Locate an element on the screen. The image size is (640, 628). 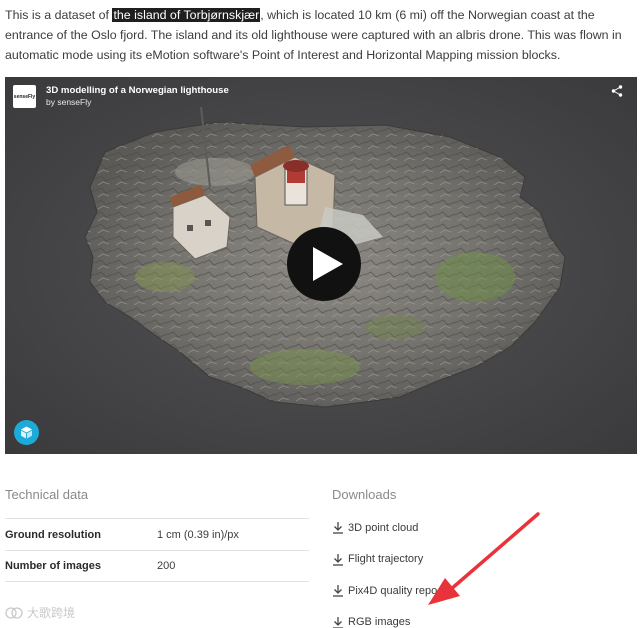
download-label: RGB images is located at coordinates (379, 622).